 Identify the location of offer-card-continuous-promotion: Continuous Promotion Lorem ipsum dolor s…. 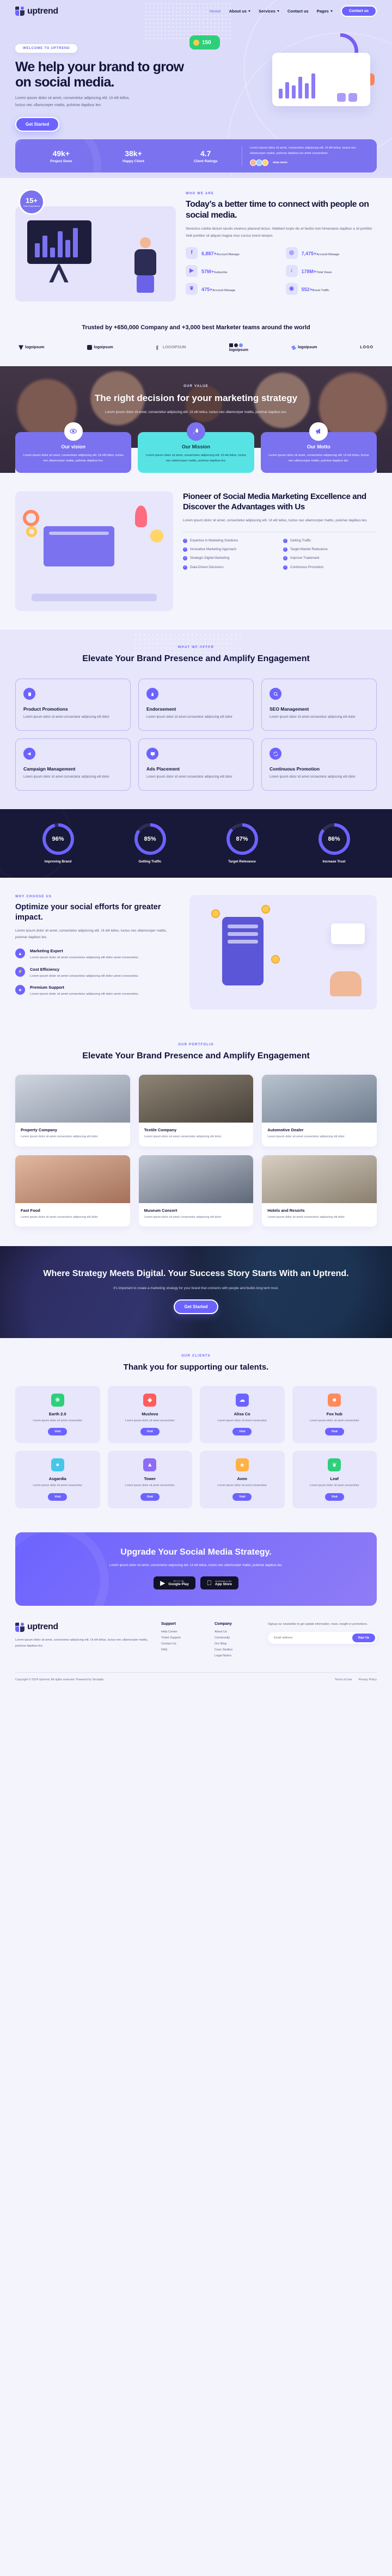
(319, 765).